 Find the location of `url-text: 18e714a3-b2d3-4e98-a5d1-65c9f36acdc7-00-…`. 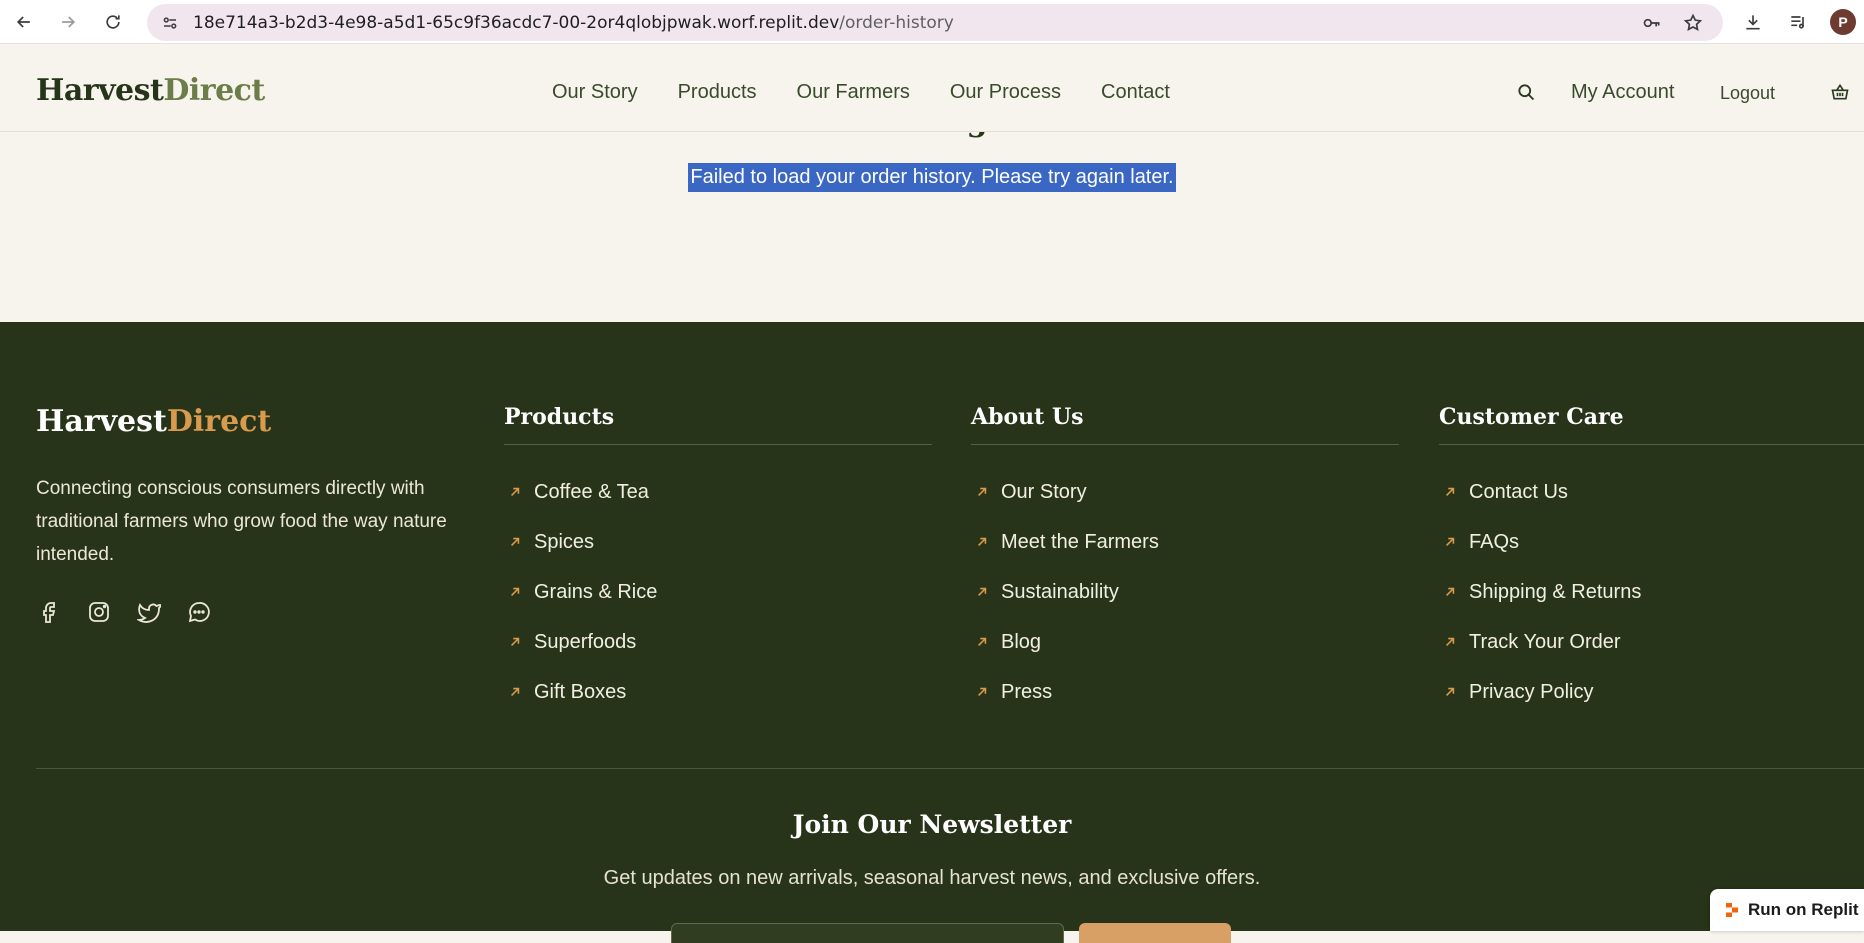

url-text: 18e714a3-b2d3-4e98-a5d1-65c9f36acdc7-00-… is located at coordinates (573, 23).